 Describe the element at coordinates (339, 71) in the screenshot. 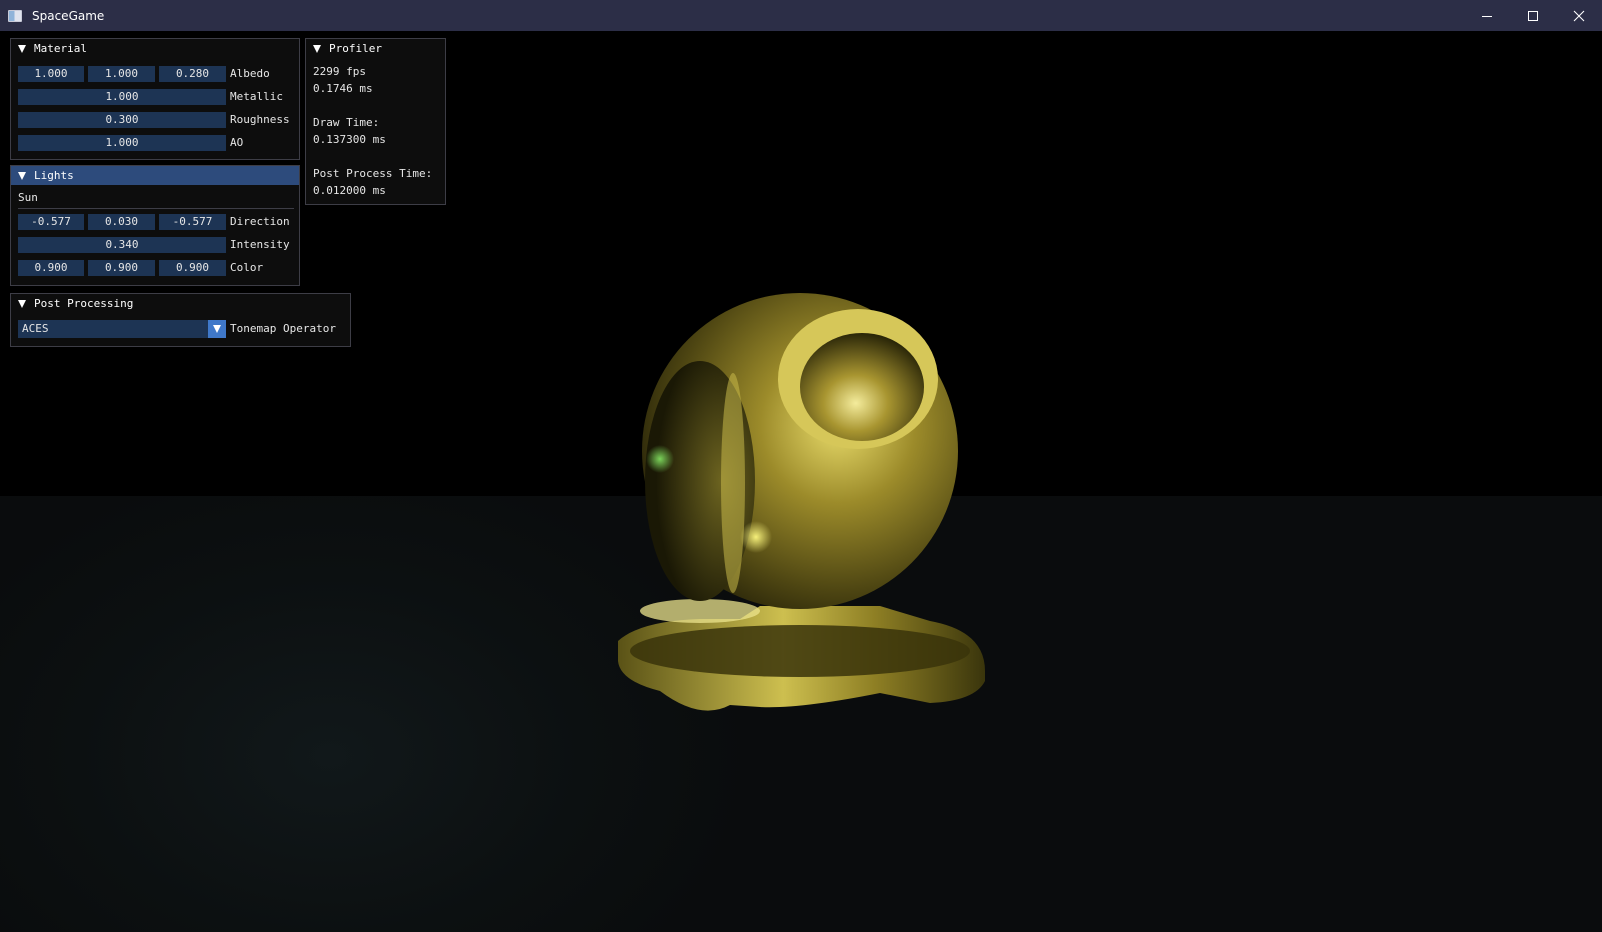

I see `fps-text: 2299 fps` at that location.